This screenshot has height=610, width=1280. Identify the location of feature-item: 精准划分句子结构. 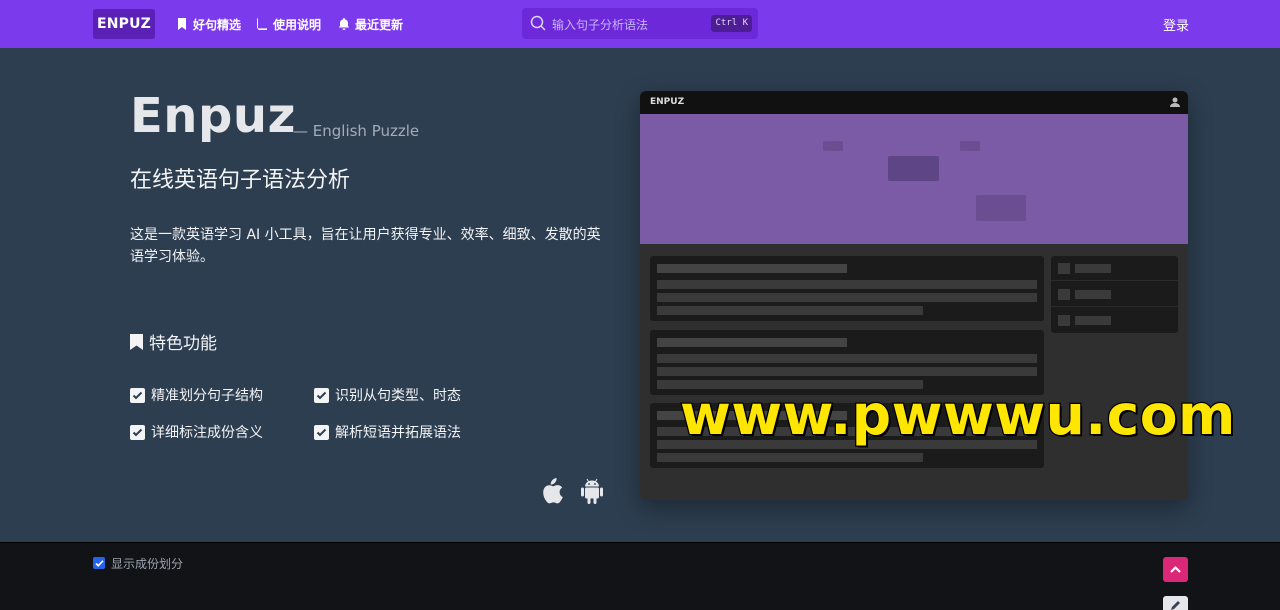
(196, 395).